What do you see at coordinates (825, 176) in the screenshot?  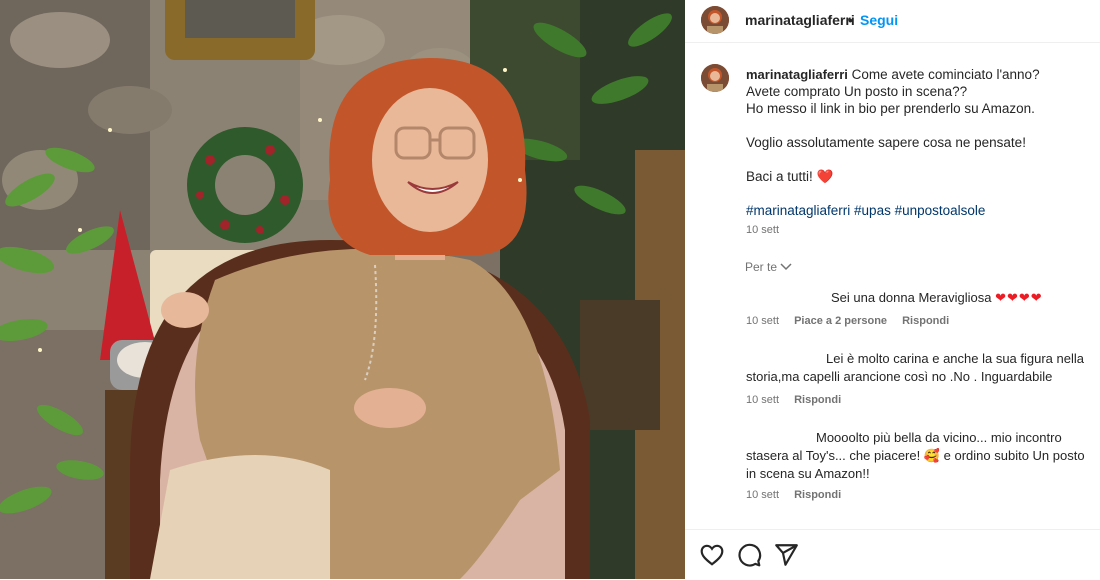 I see `red-heart-emoji-icon: ❤️` at bounding box center [825, 176].